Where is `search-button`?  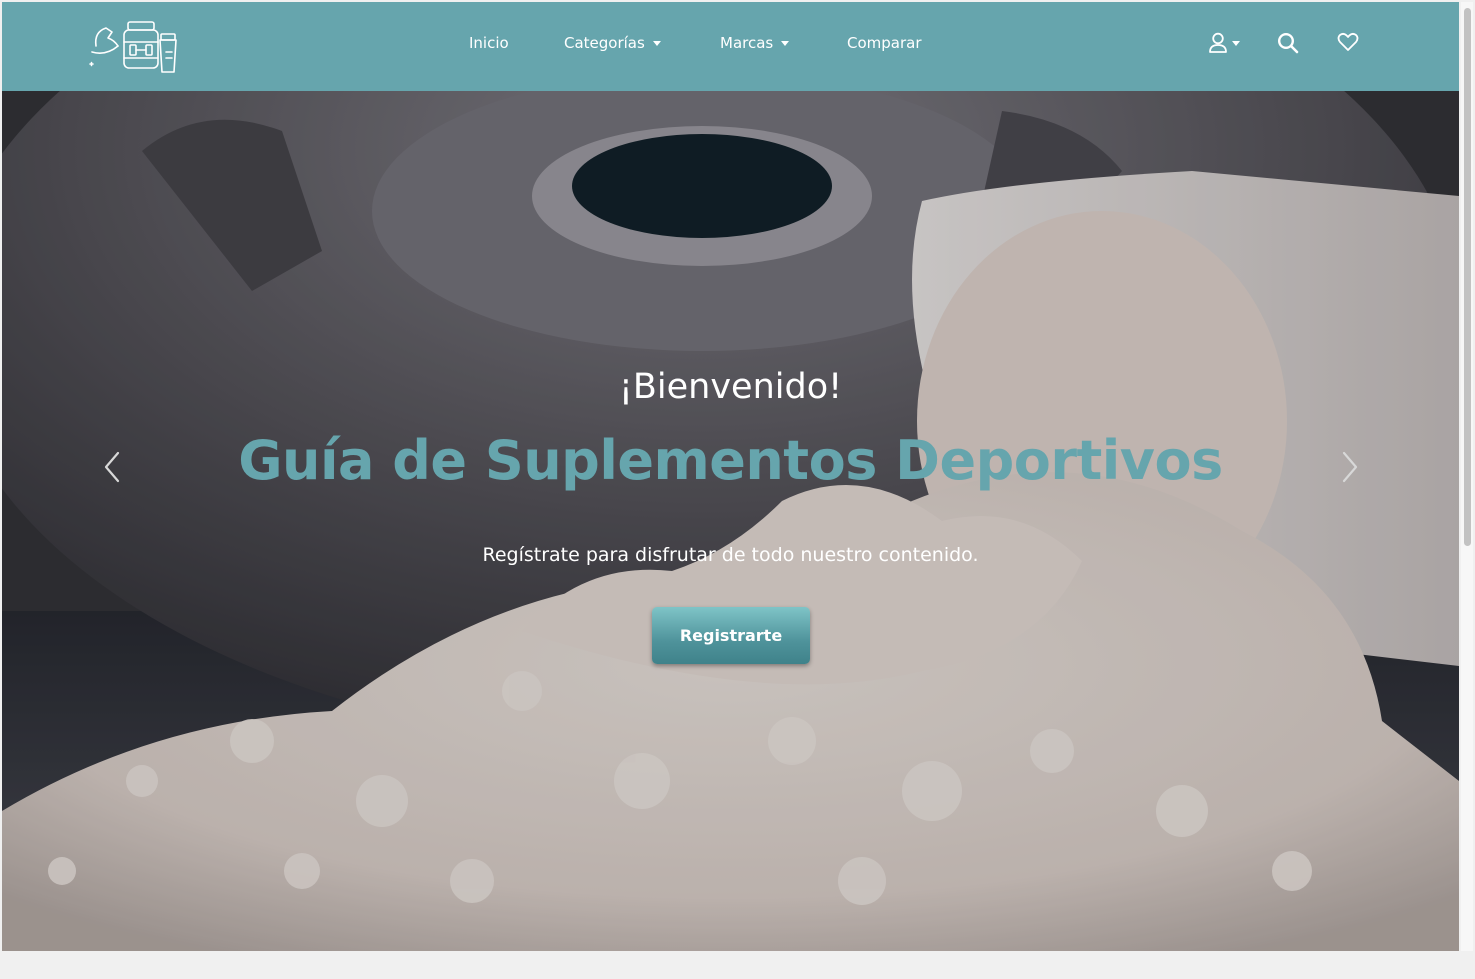 search-button is located at coordinates (1288, 43).